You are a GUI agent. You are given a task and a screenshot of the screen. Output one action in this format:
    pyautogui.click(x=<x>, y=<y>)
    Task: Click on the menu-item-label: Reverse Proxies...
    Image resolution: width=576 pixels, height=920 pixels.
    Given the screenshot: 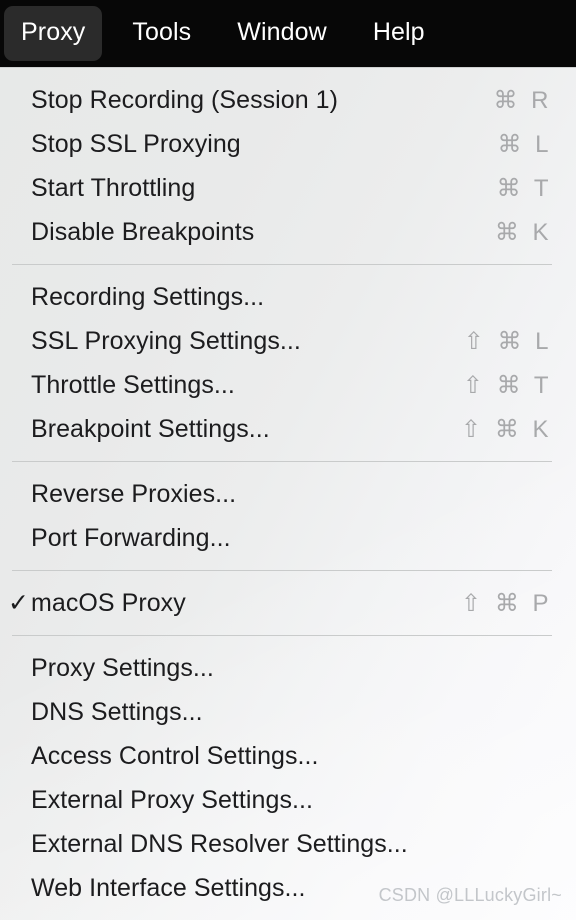 What is the action you would take?
    pyautogui.click(x=134, y=493)
    